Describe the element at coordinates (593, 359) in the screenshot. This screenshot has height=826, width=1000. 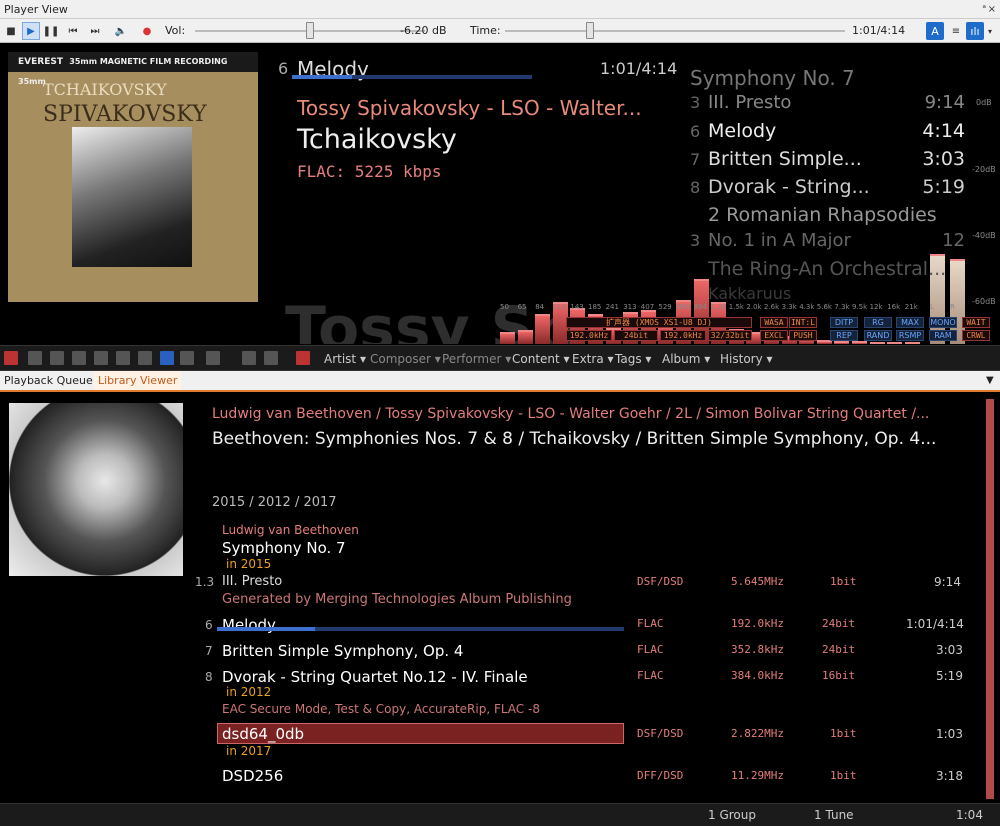
I see `menu-extra: Extra ▾` at that location.